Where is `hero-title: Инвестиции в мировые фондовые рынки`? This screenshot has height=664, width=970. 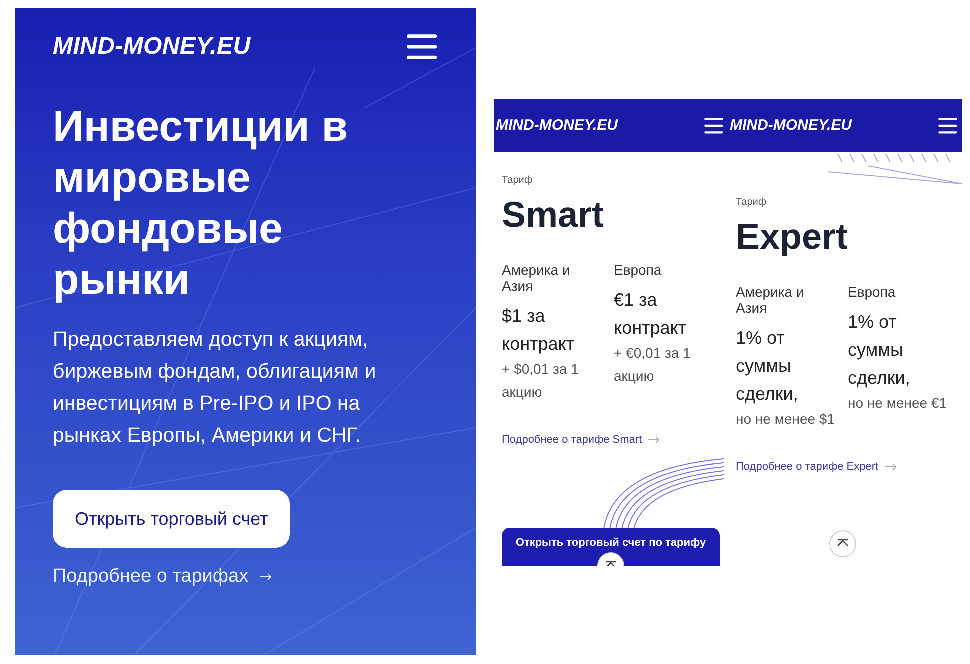
hero-title: Инвестиции в мировые фондовые рынки is located at coordinates (201, 204).